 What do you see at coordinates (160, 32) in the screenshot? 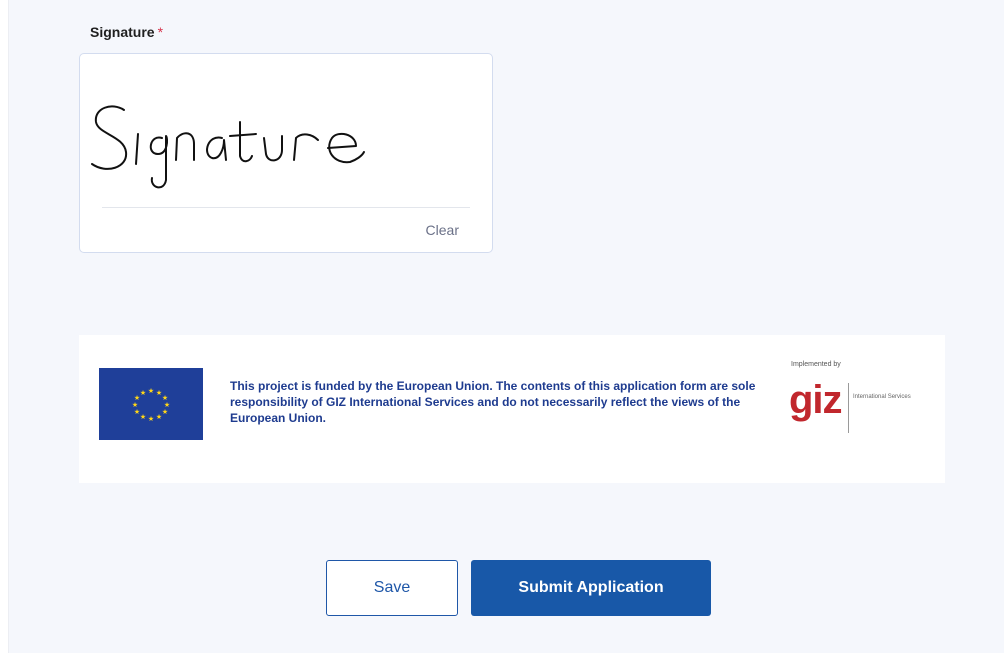
I see `required-marker: *` at bounding box center [160, 32].